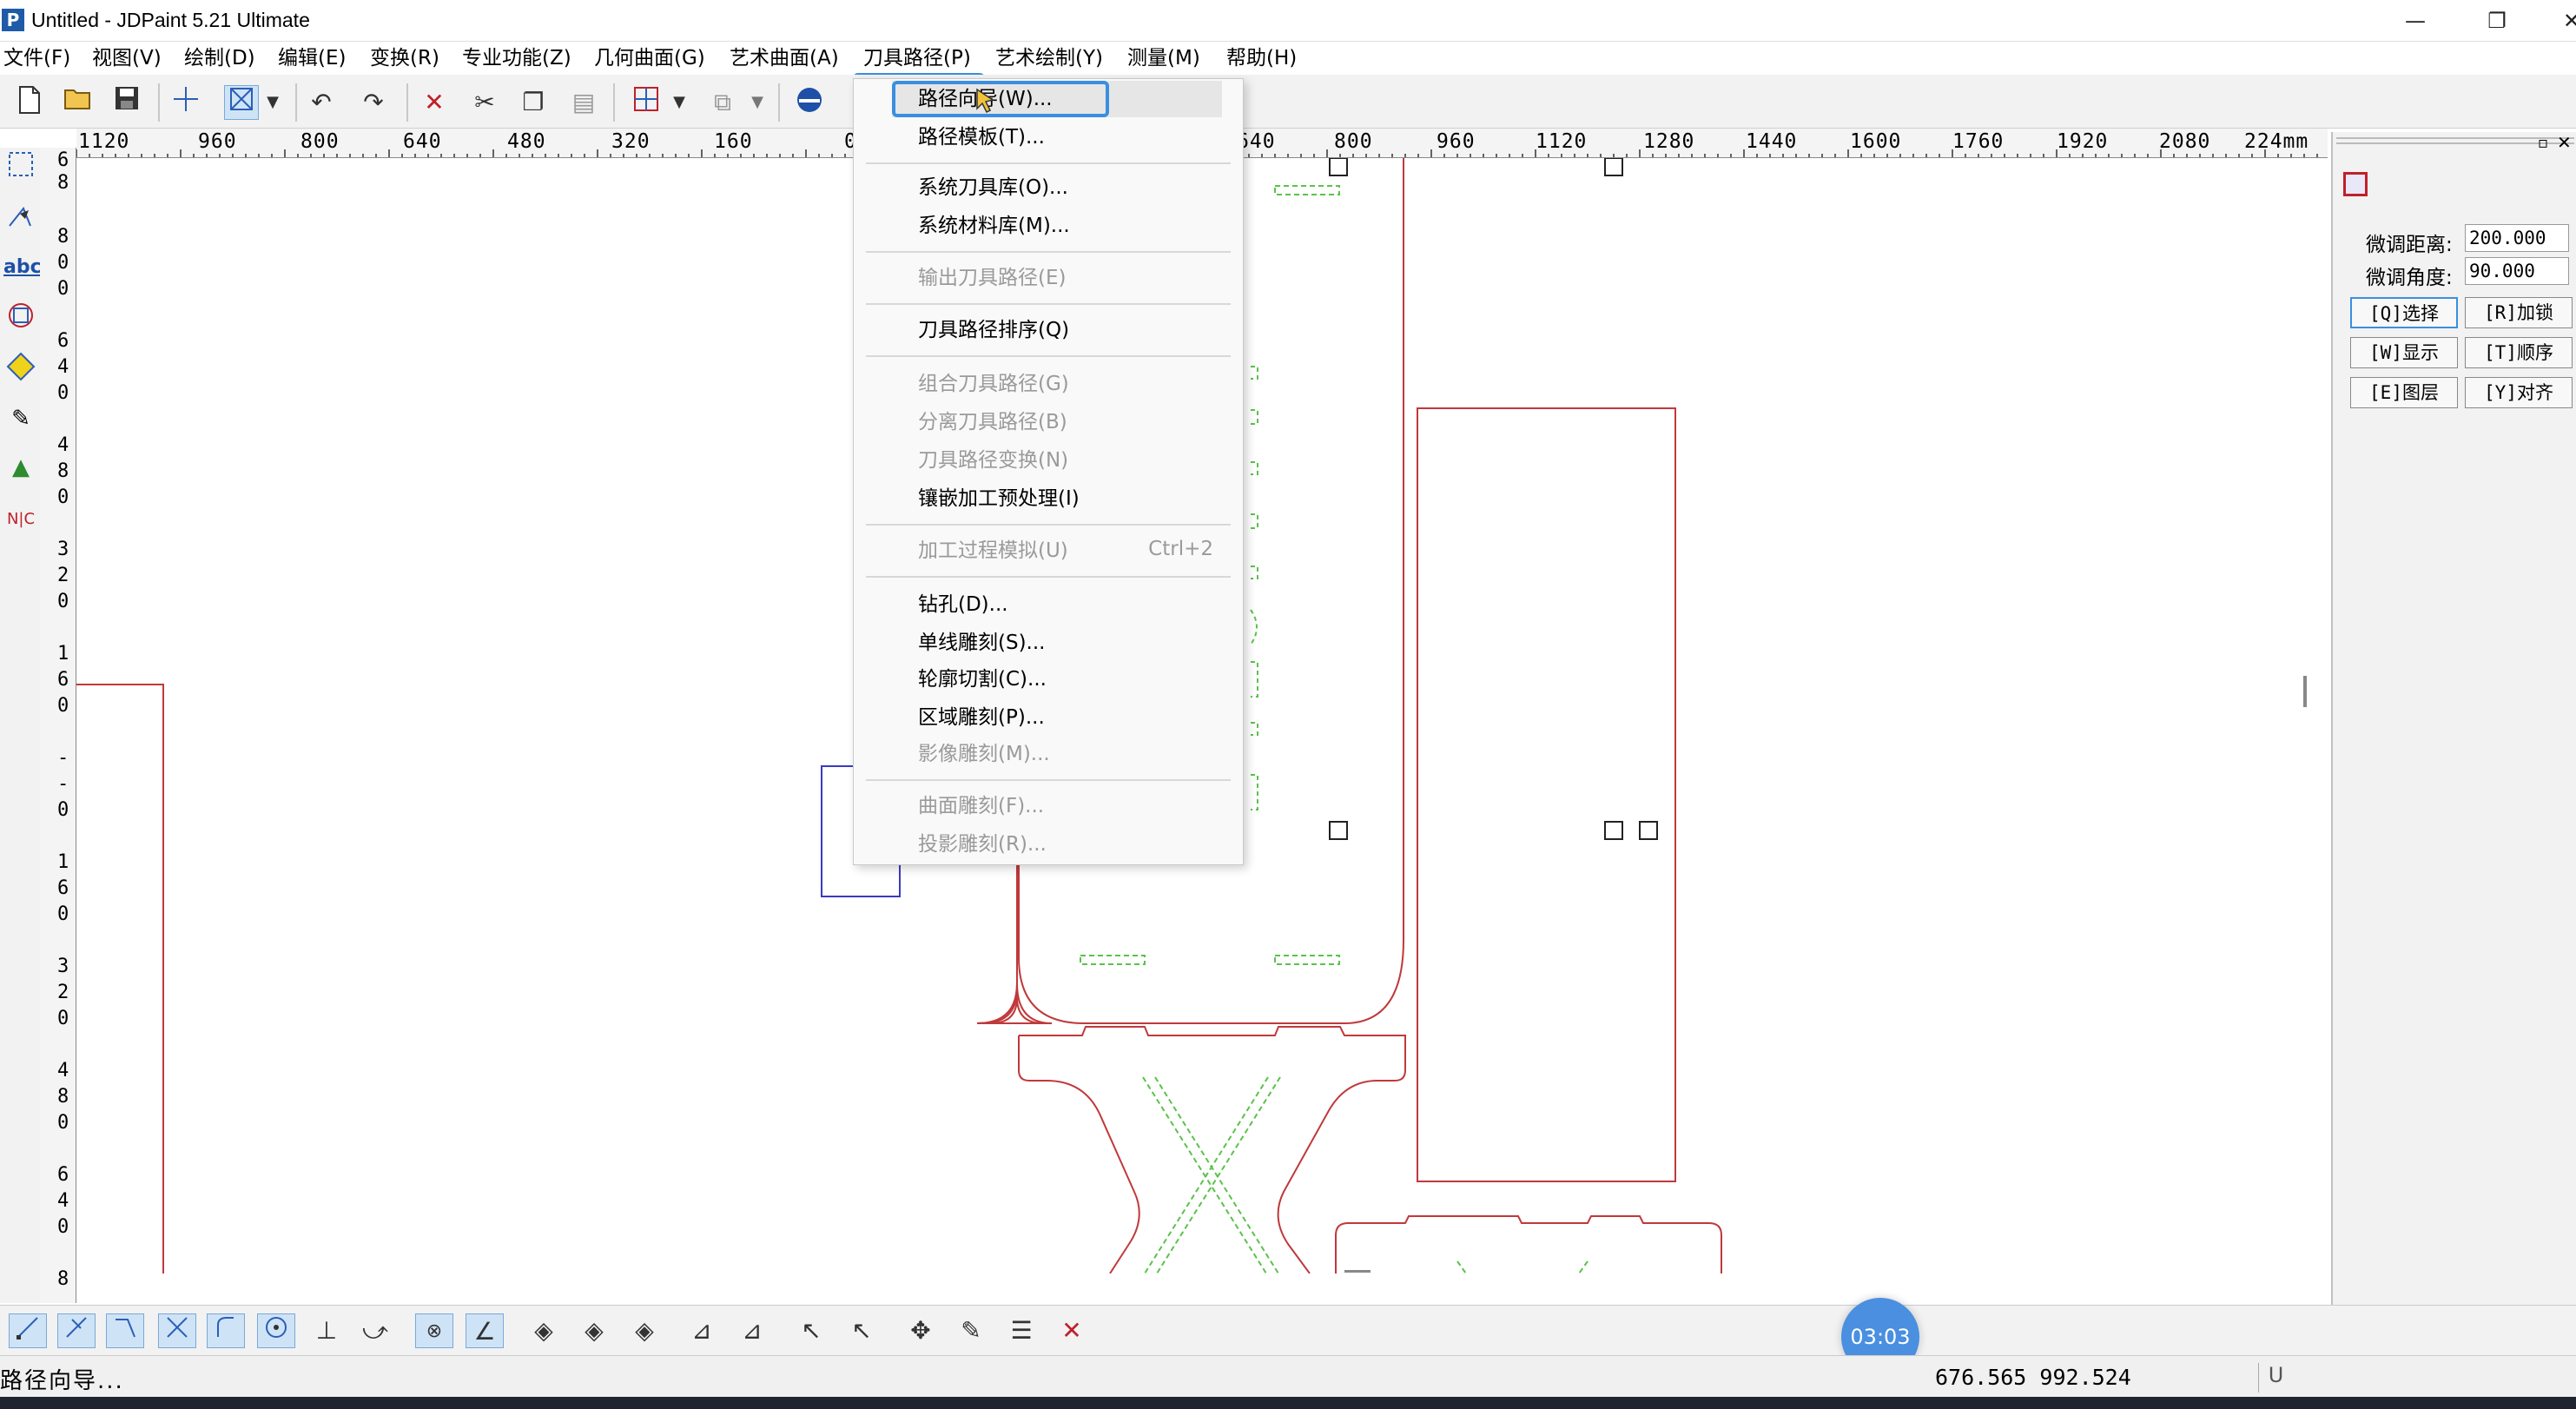  What do you see at coordinates (434, 102) in the screenshot?
I see `delete-icon: ✕` at bounding box center [434, 102].